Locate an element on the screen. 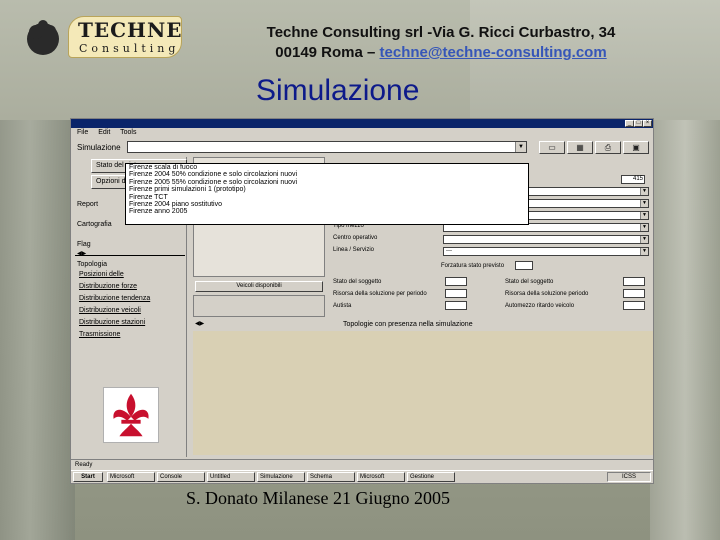 This screenshot has height=540, width=720. status-bar: Ready is located at coordinates (362, 464).